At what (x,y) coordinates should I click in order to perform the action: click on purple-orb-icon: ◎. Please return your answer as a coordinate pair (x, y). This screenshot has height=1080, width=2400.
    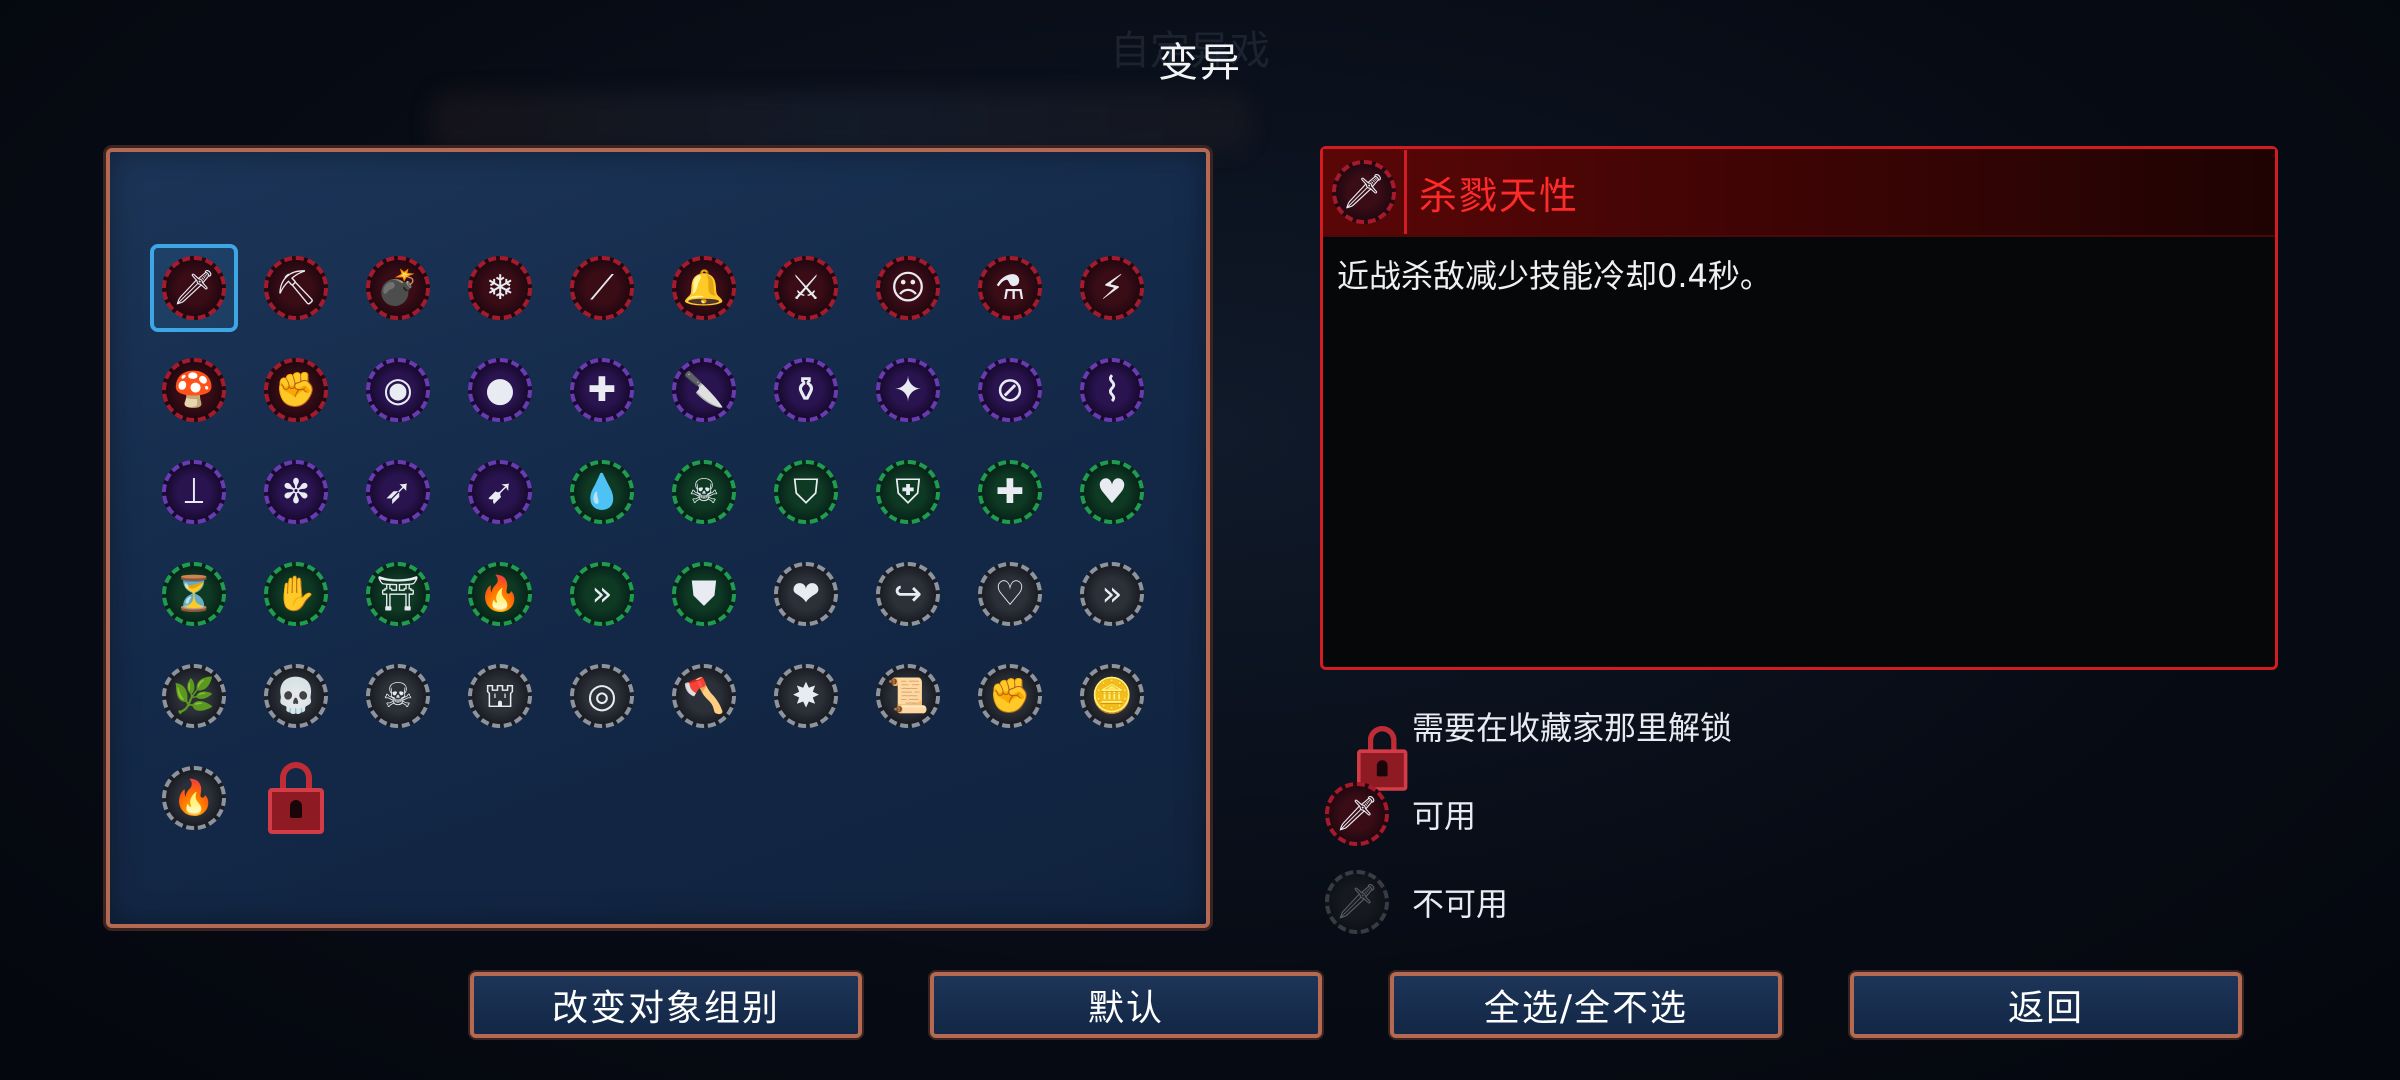
    Looking at the image, I should click on (602, 696).